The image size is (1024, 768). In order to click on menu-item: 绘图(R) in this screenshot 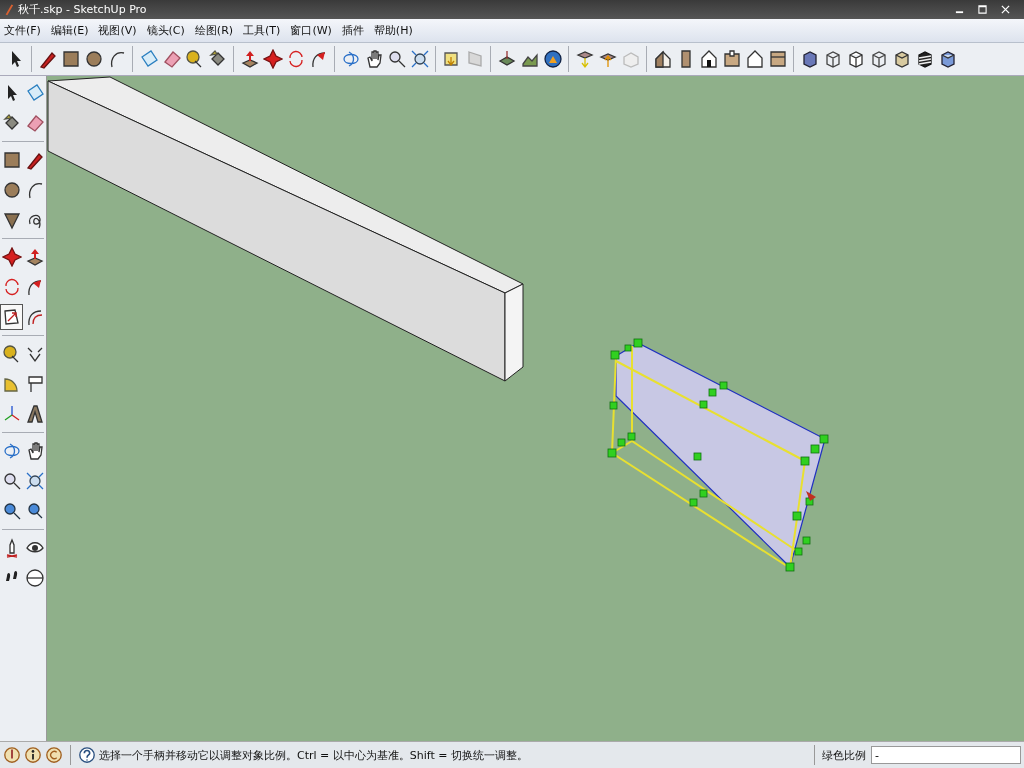, I will do `click(214, 30)`.